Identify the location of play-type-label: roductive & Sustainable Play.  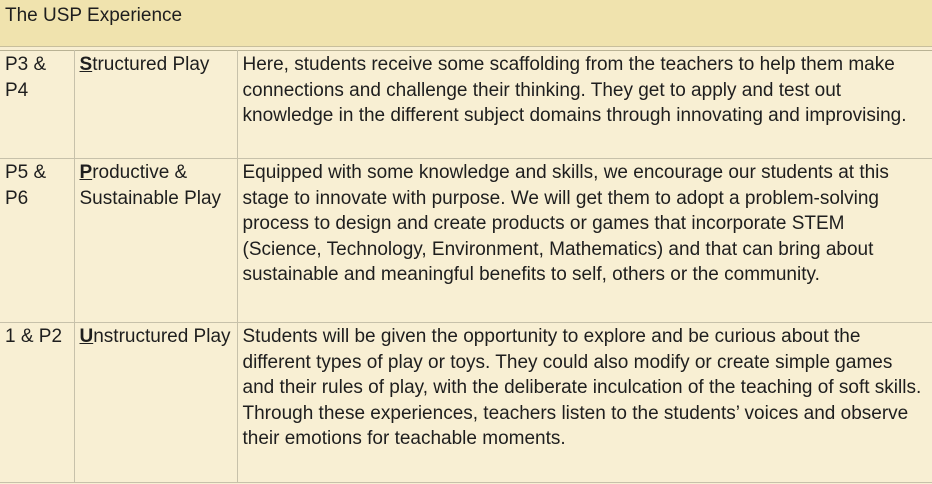
(150, 185).